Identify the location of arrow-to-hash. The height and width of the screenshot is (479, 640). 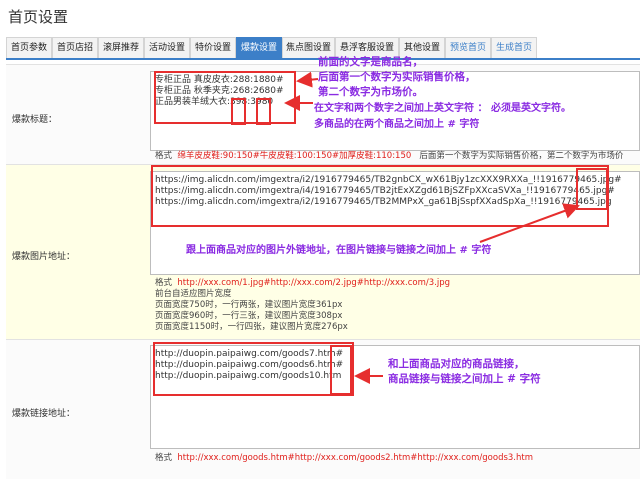
(529, 223).